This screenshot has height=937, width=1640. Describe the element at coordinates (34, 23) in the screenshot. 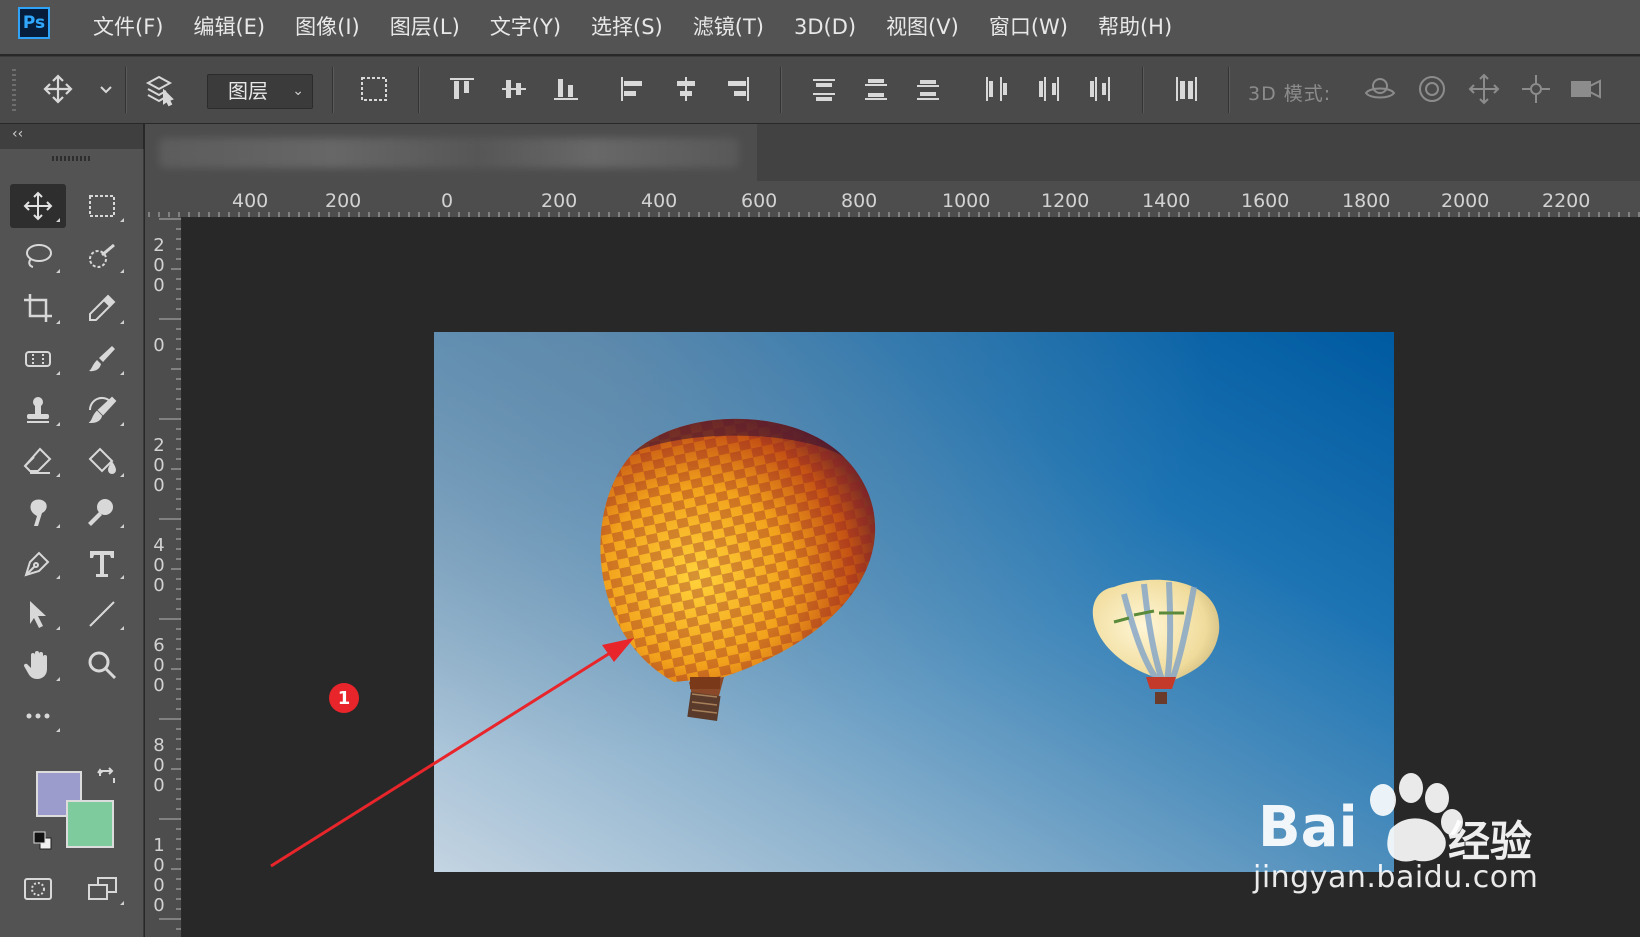

I see `photoshop-logo: Ps` at that location.